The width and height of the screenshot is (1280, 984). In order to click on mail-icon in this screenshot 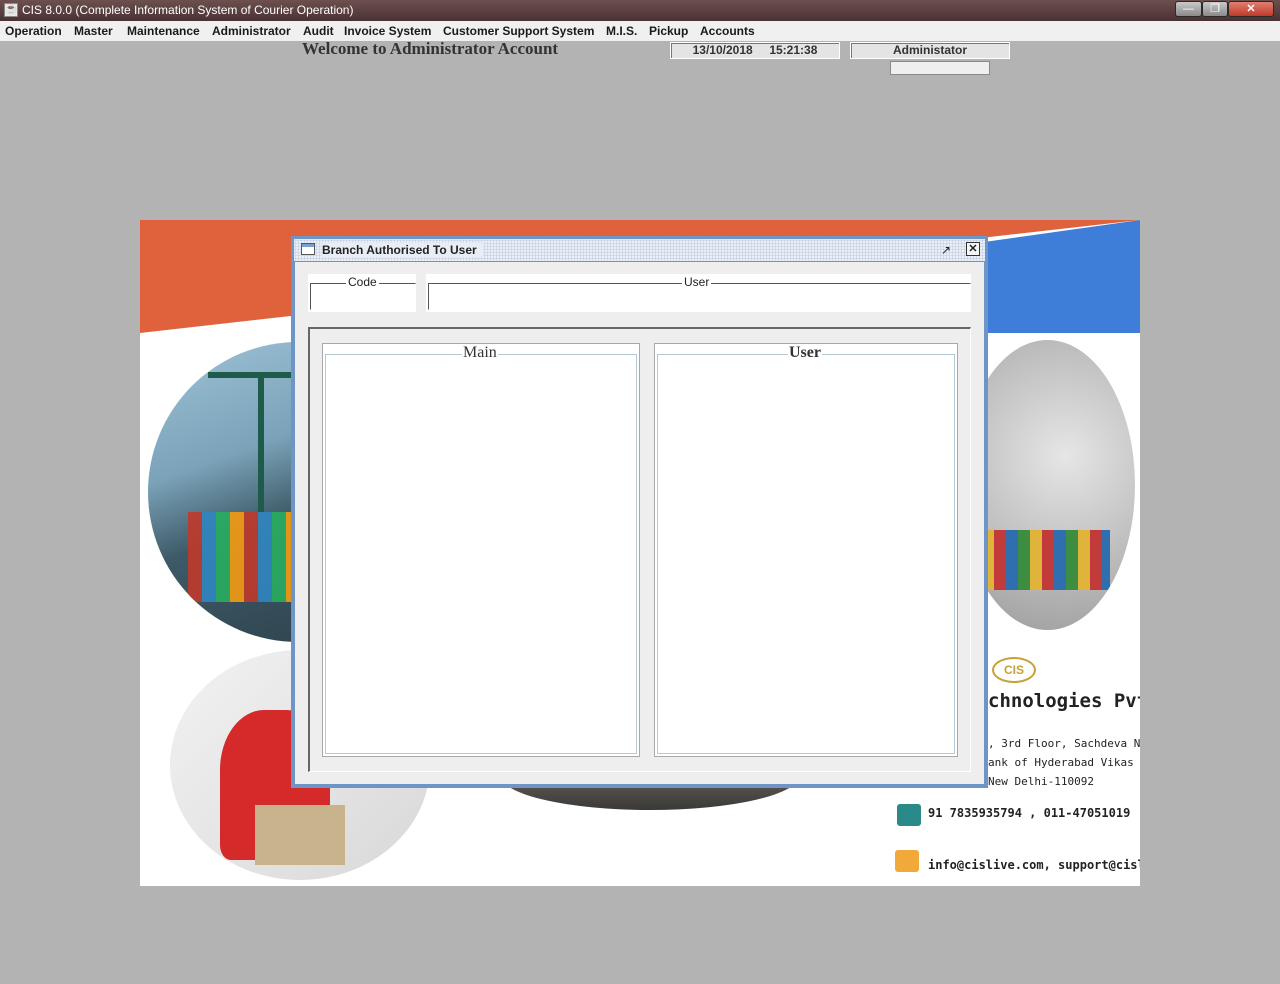, I will do `click(907, 861)`.